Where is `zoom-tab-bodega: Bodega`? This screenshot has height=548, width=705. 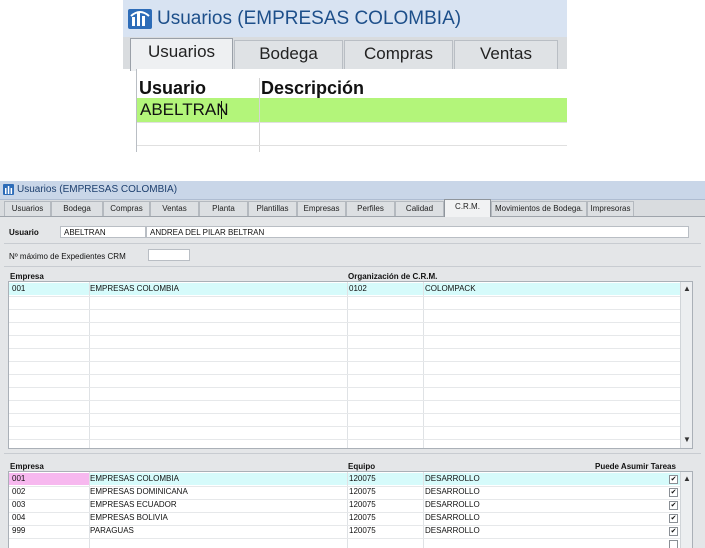 zoom-tab-bodega: Bodega is located at coordinates (288, 54).